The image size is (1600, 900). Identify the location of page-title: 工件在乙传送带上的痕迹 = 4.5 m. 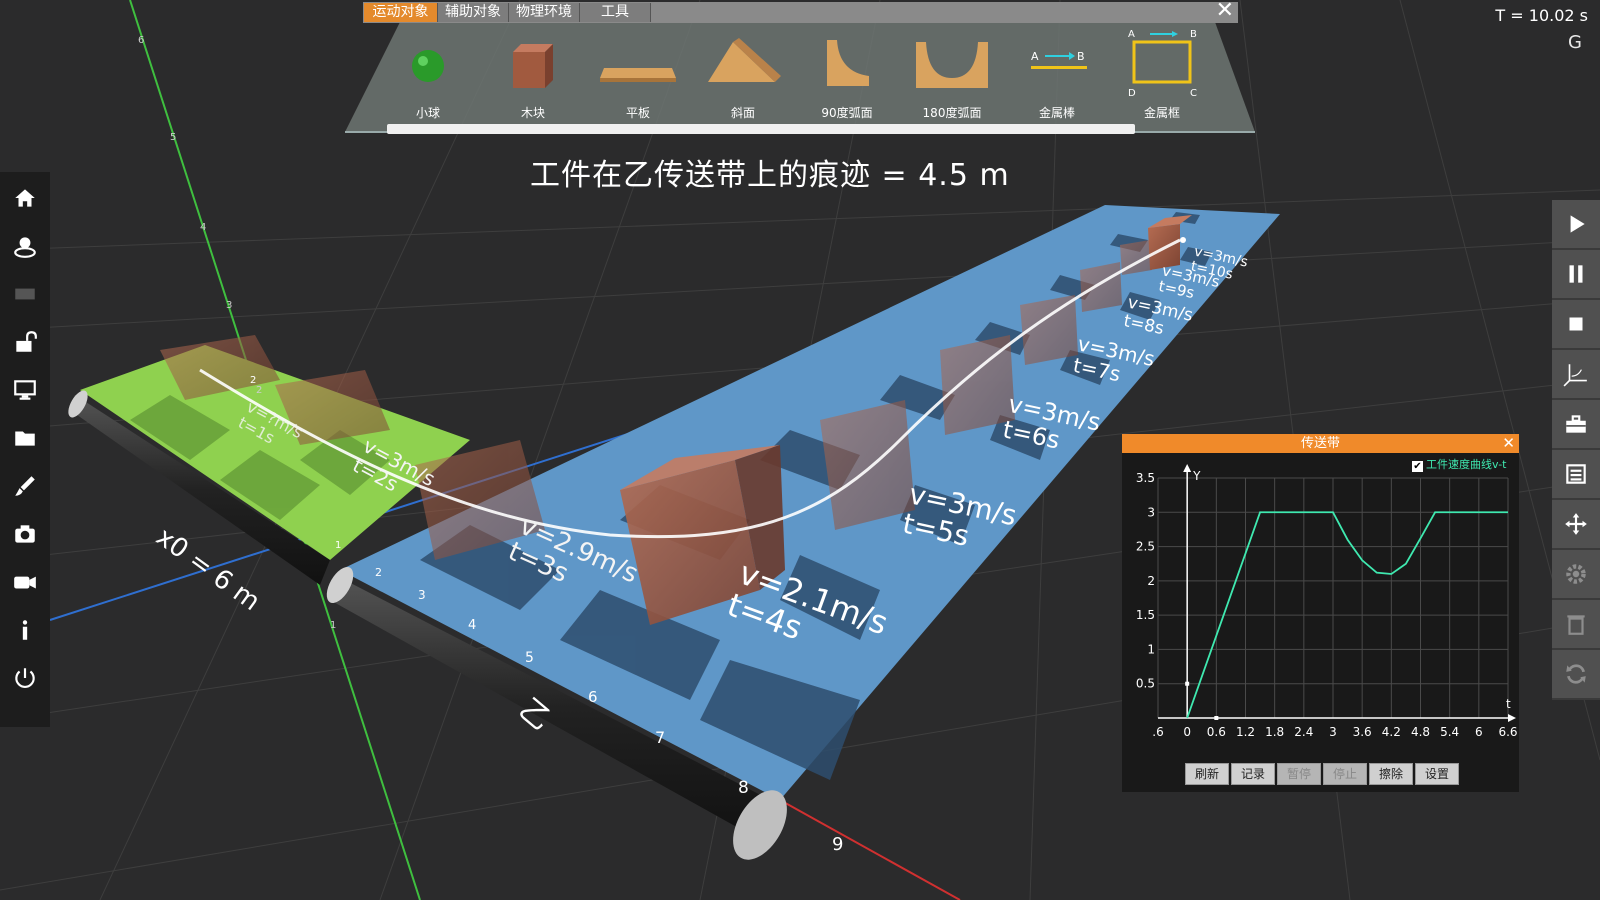
(770, 175).